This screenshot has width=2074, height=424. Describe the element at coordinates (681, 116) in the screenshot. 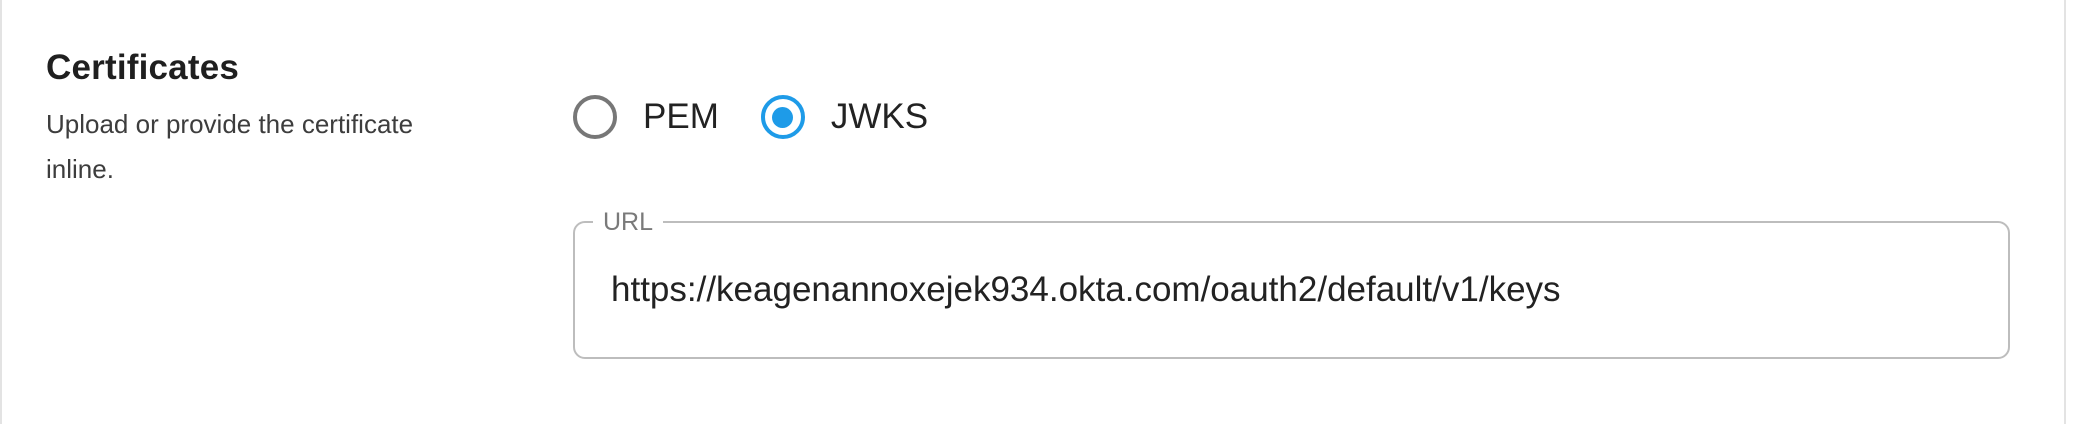

I see `radio-label-pem: PEM` at that location.